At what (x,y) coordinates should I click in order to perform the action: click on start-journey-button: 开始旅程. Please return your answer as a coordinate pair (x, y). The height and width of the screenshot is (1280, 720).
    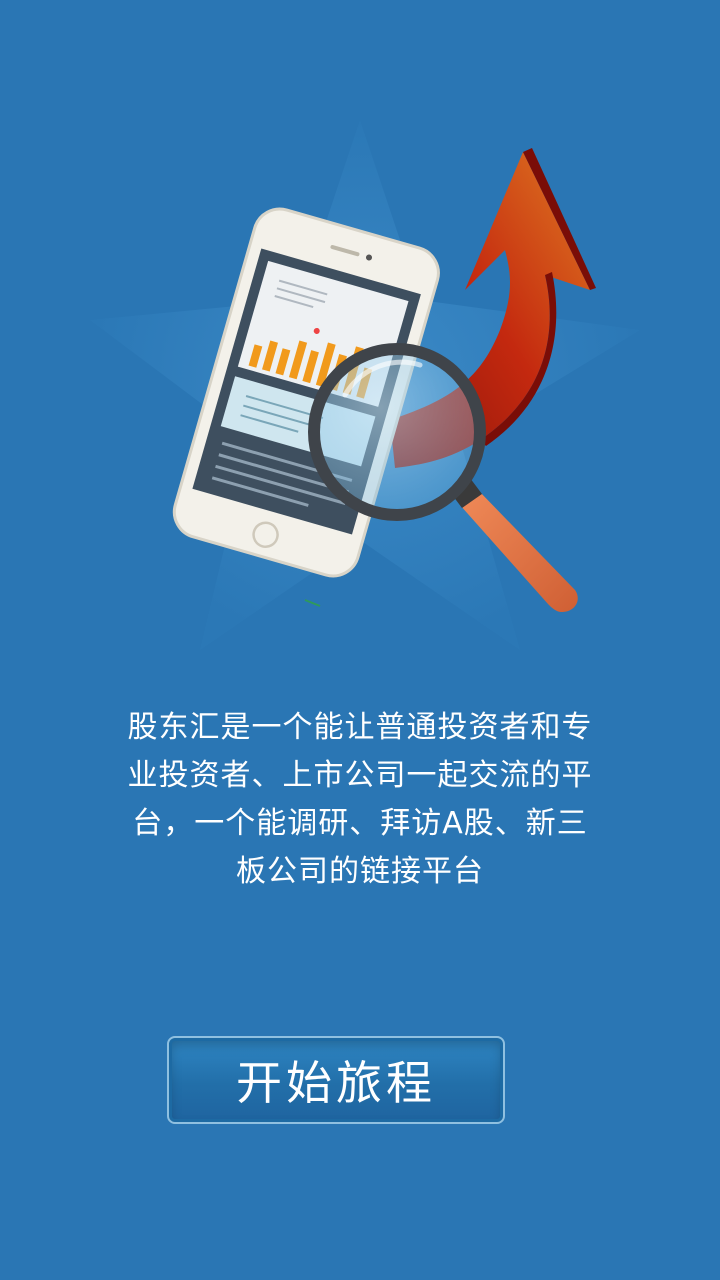
    Looking at the image, I should click on (336, 1080).